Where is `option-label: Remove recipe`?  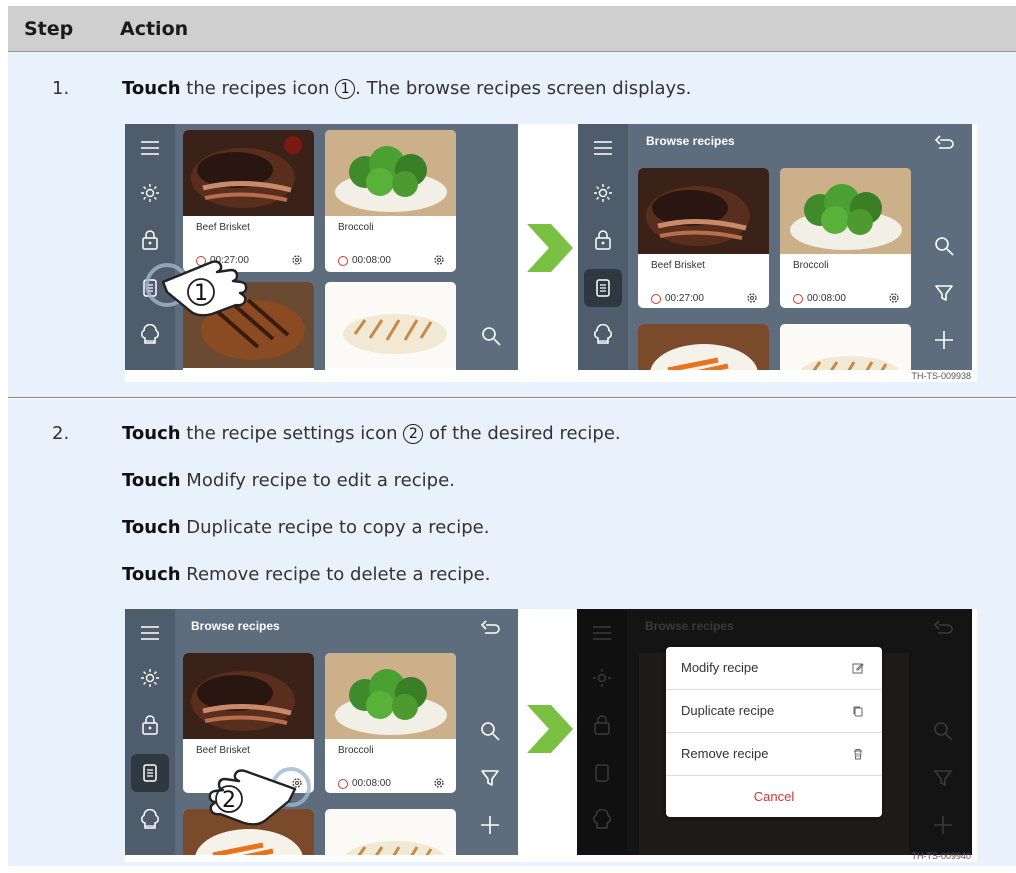 option-label: Remove recipe is located at coordinates (725, 753).